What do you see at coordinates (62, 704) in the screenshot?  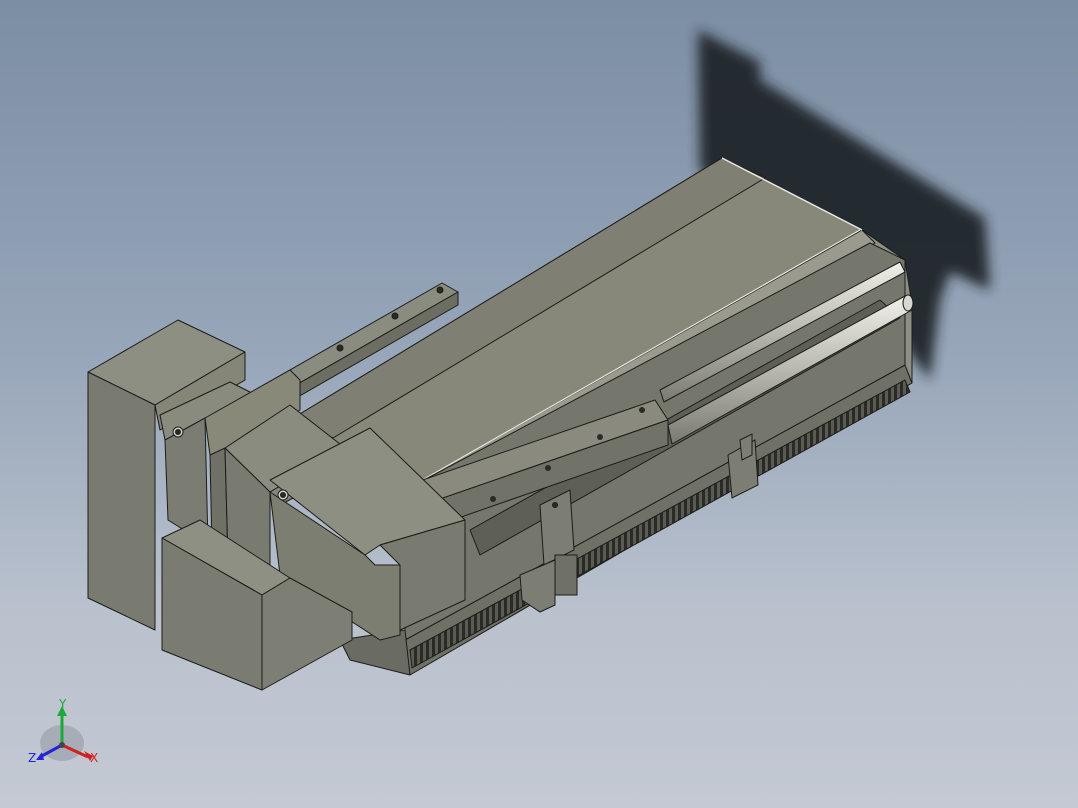 I see `y-axis-label: Y` at bounding box center [62, 704].